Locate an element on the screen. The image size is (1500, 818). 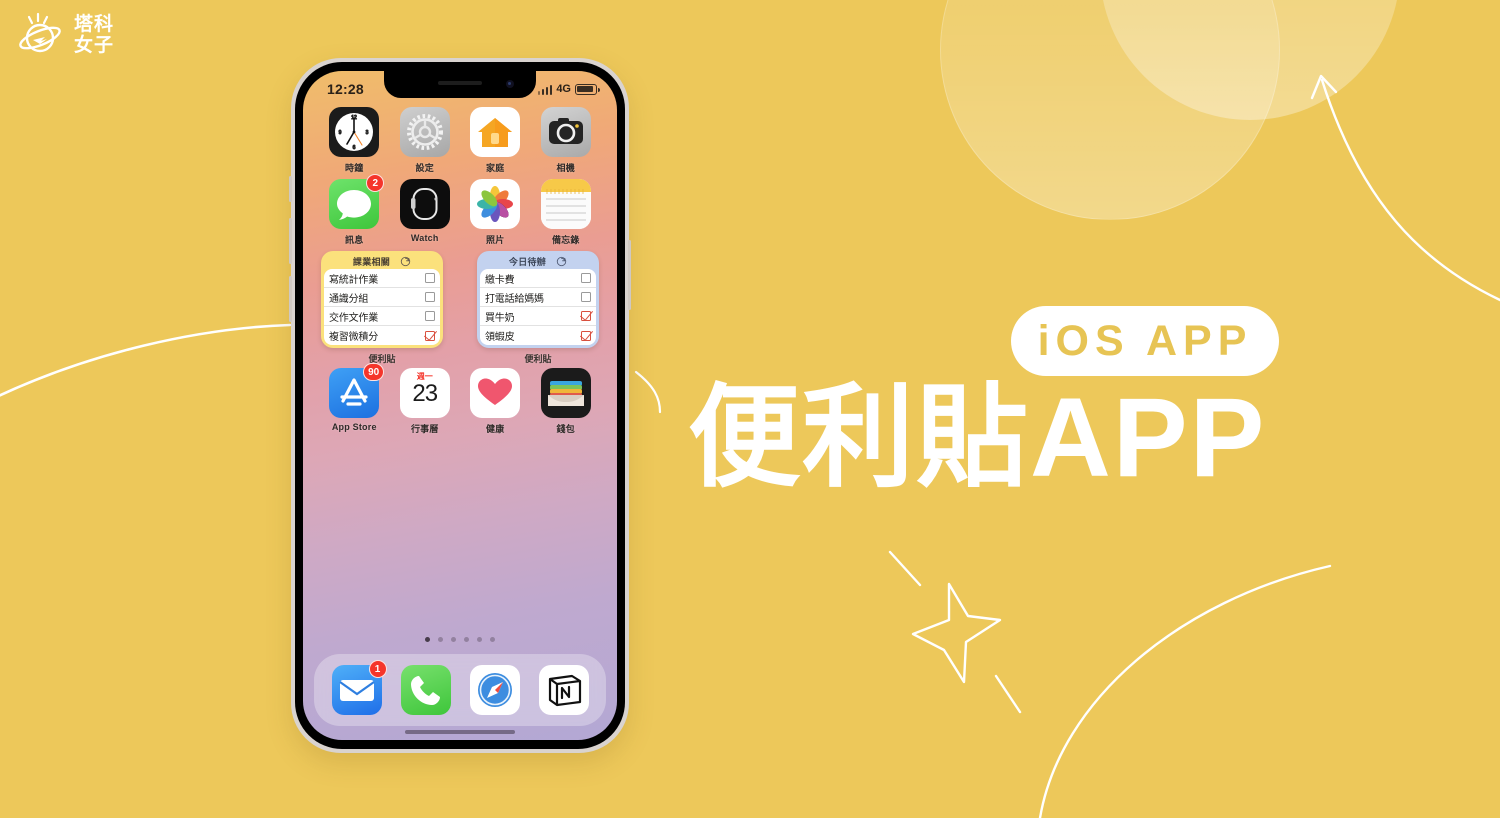
todo-item: 通識分組 is located at coordinates (382, 297).